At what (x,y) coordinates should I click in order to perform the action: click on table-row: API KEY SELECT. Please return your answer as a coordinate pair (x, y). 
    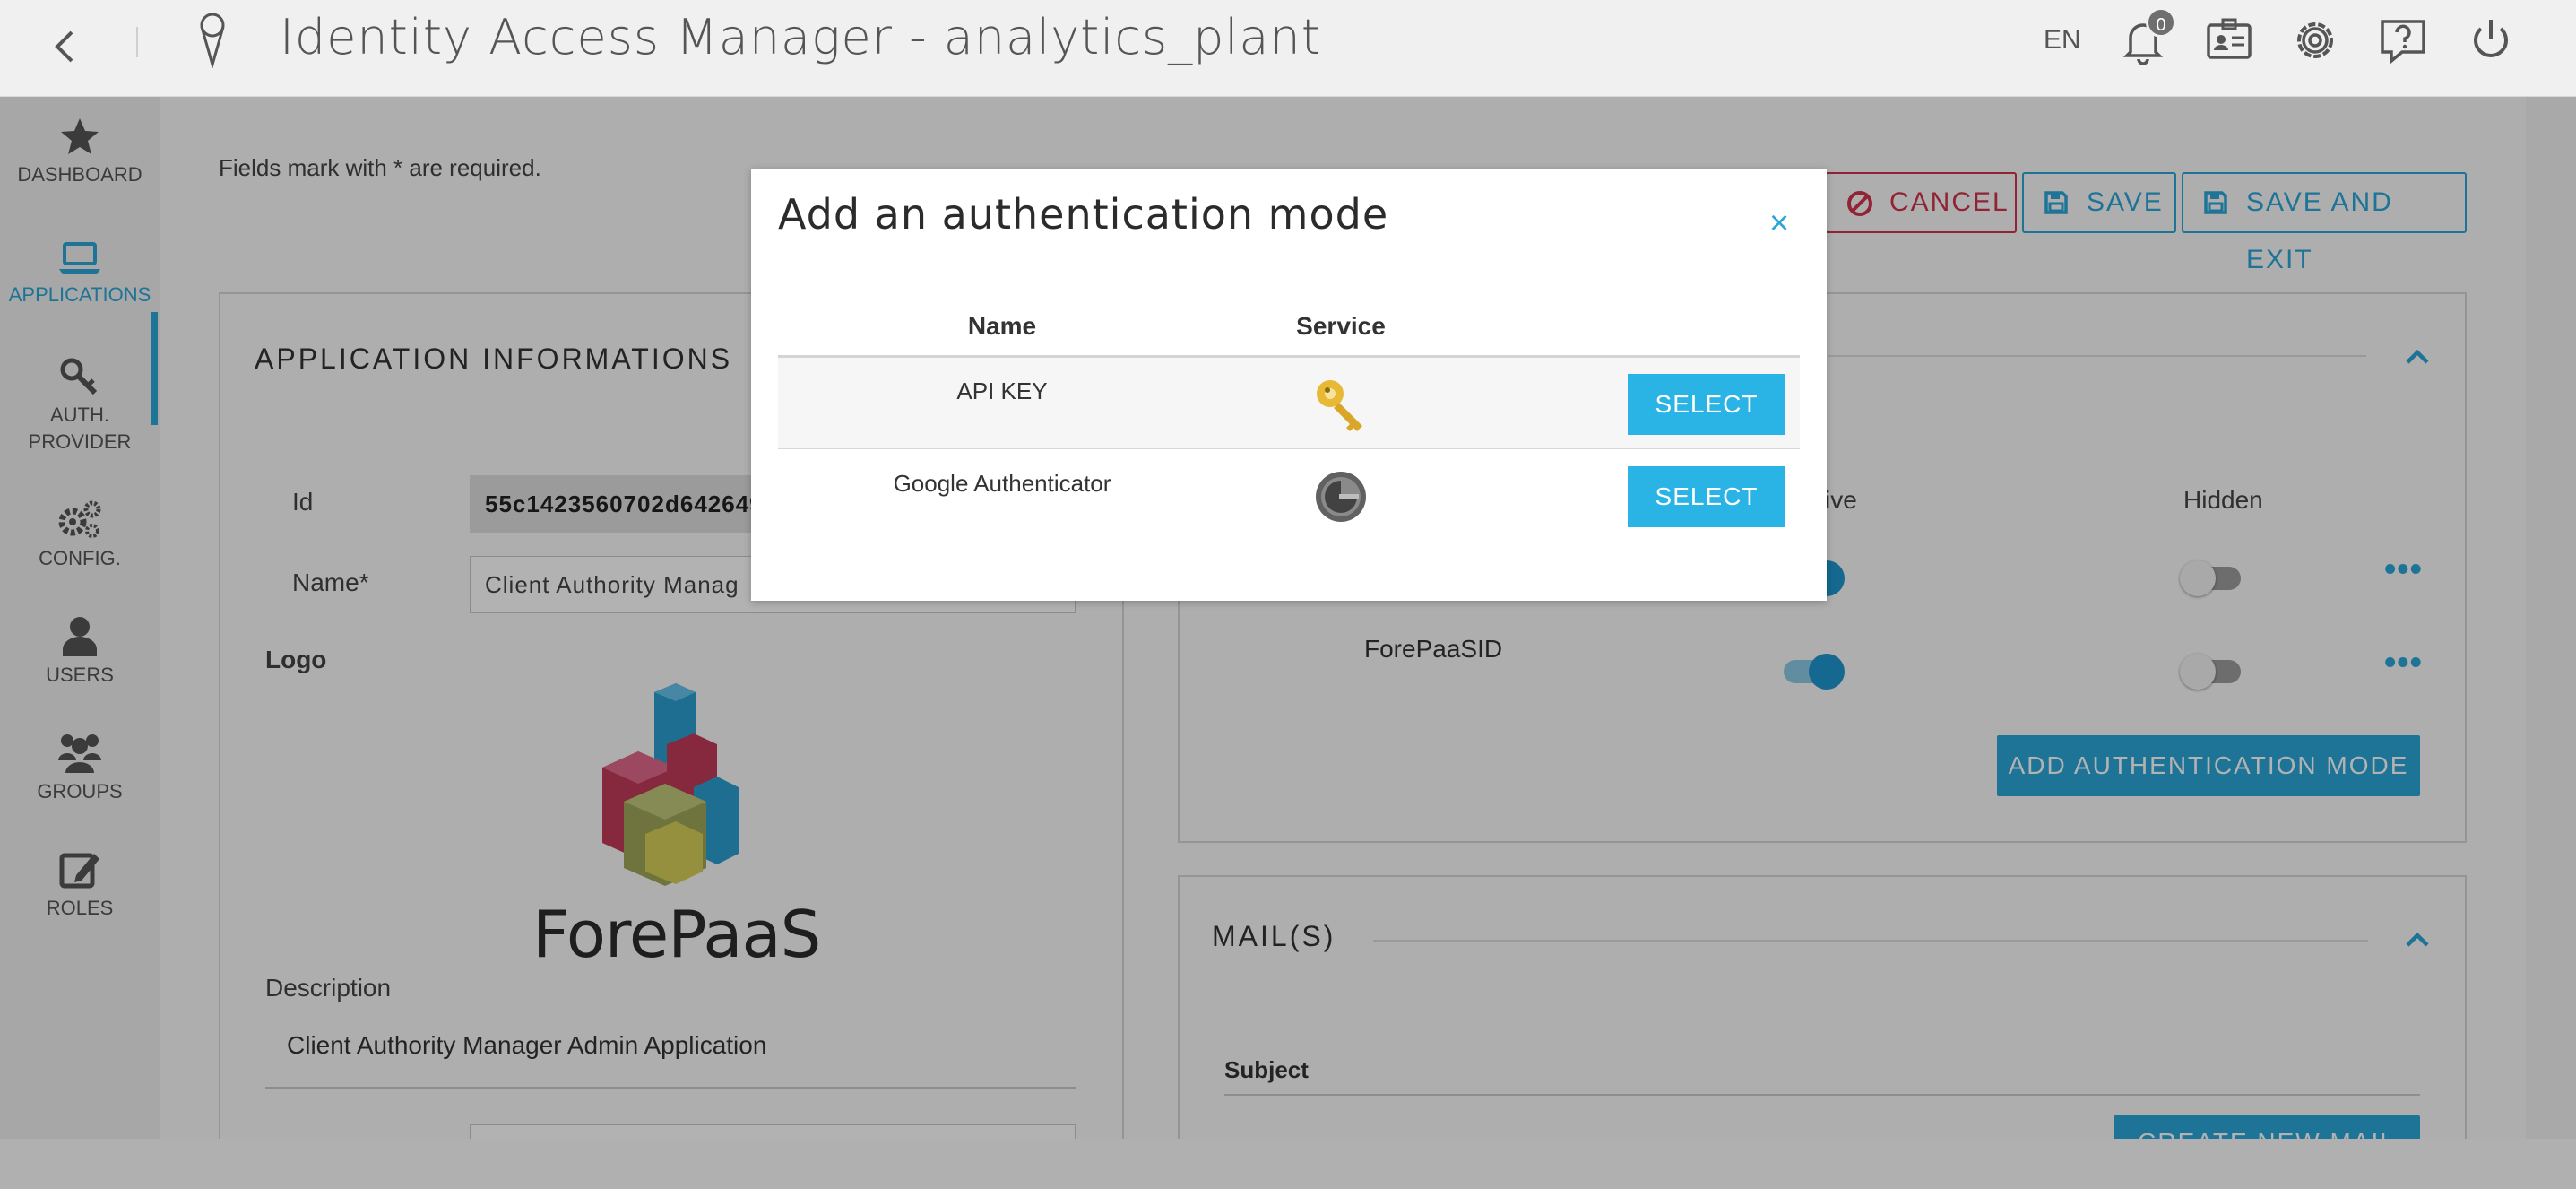
    Looking at the image, I should click on (1289, 403).